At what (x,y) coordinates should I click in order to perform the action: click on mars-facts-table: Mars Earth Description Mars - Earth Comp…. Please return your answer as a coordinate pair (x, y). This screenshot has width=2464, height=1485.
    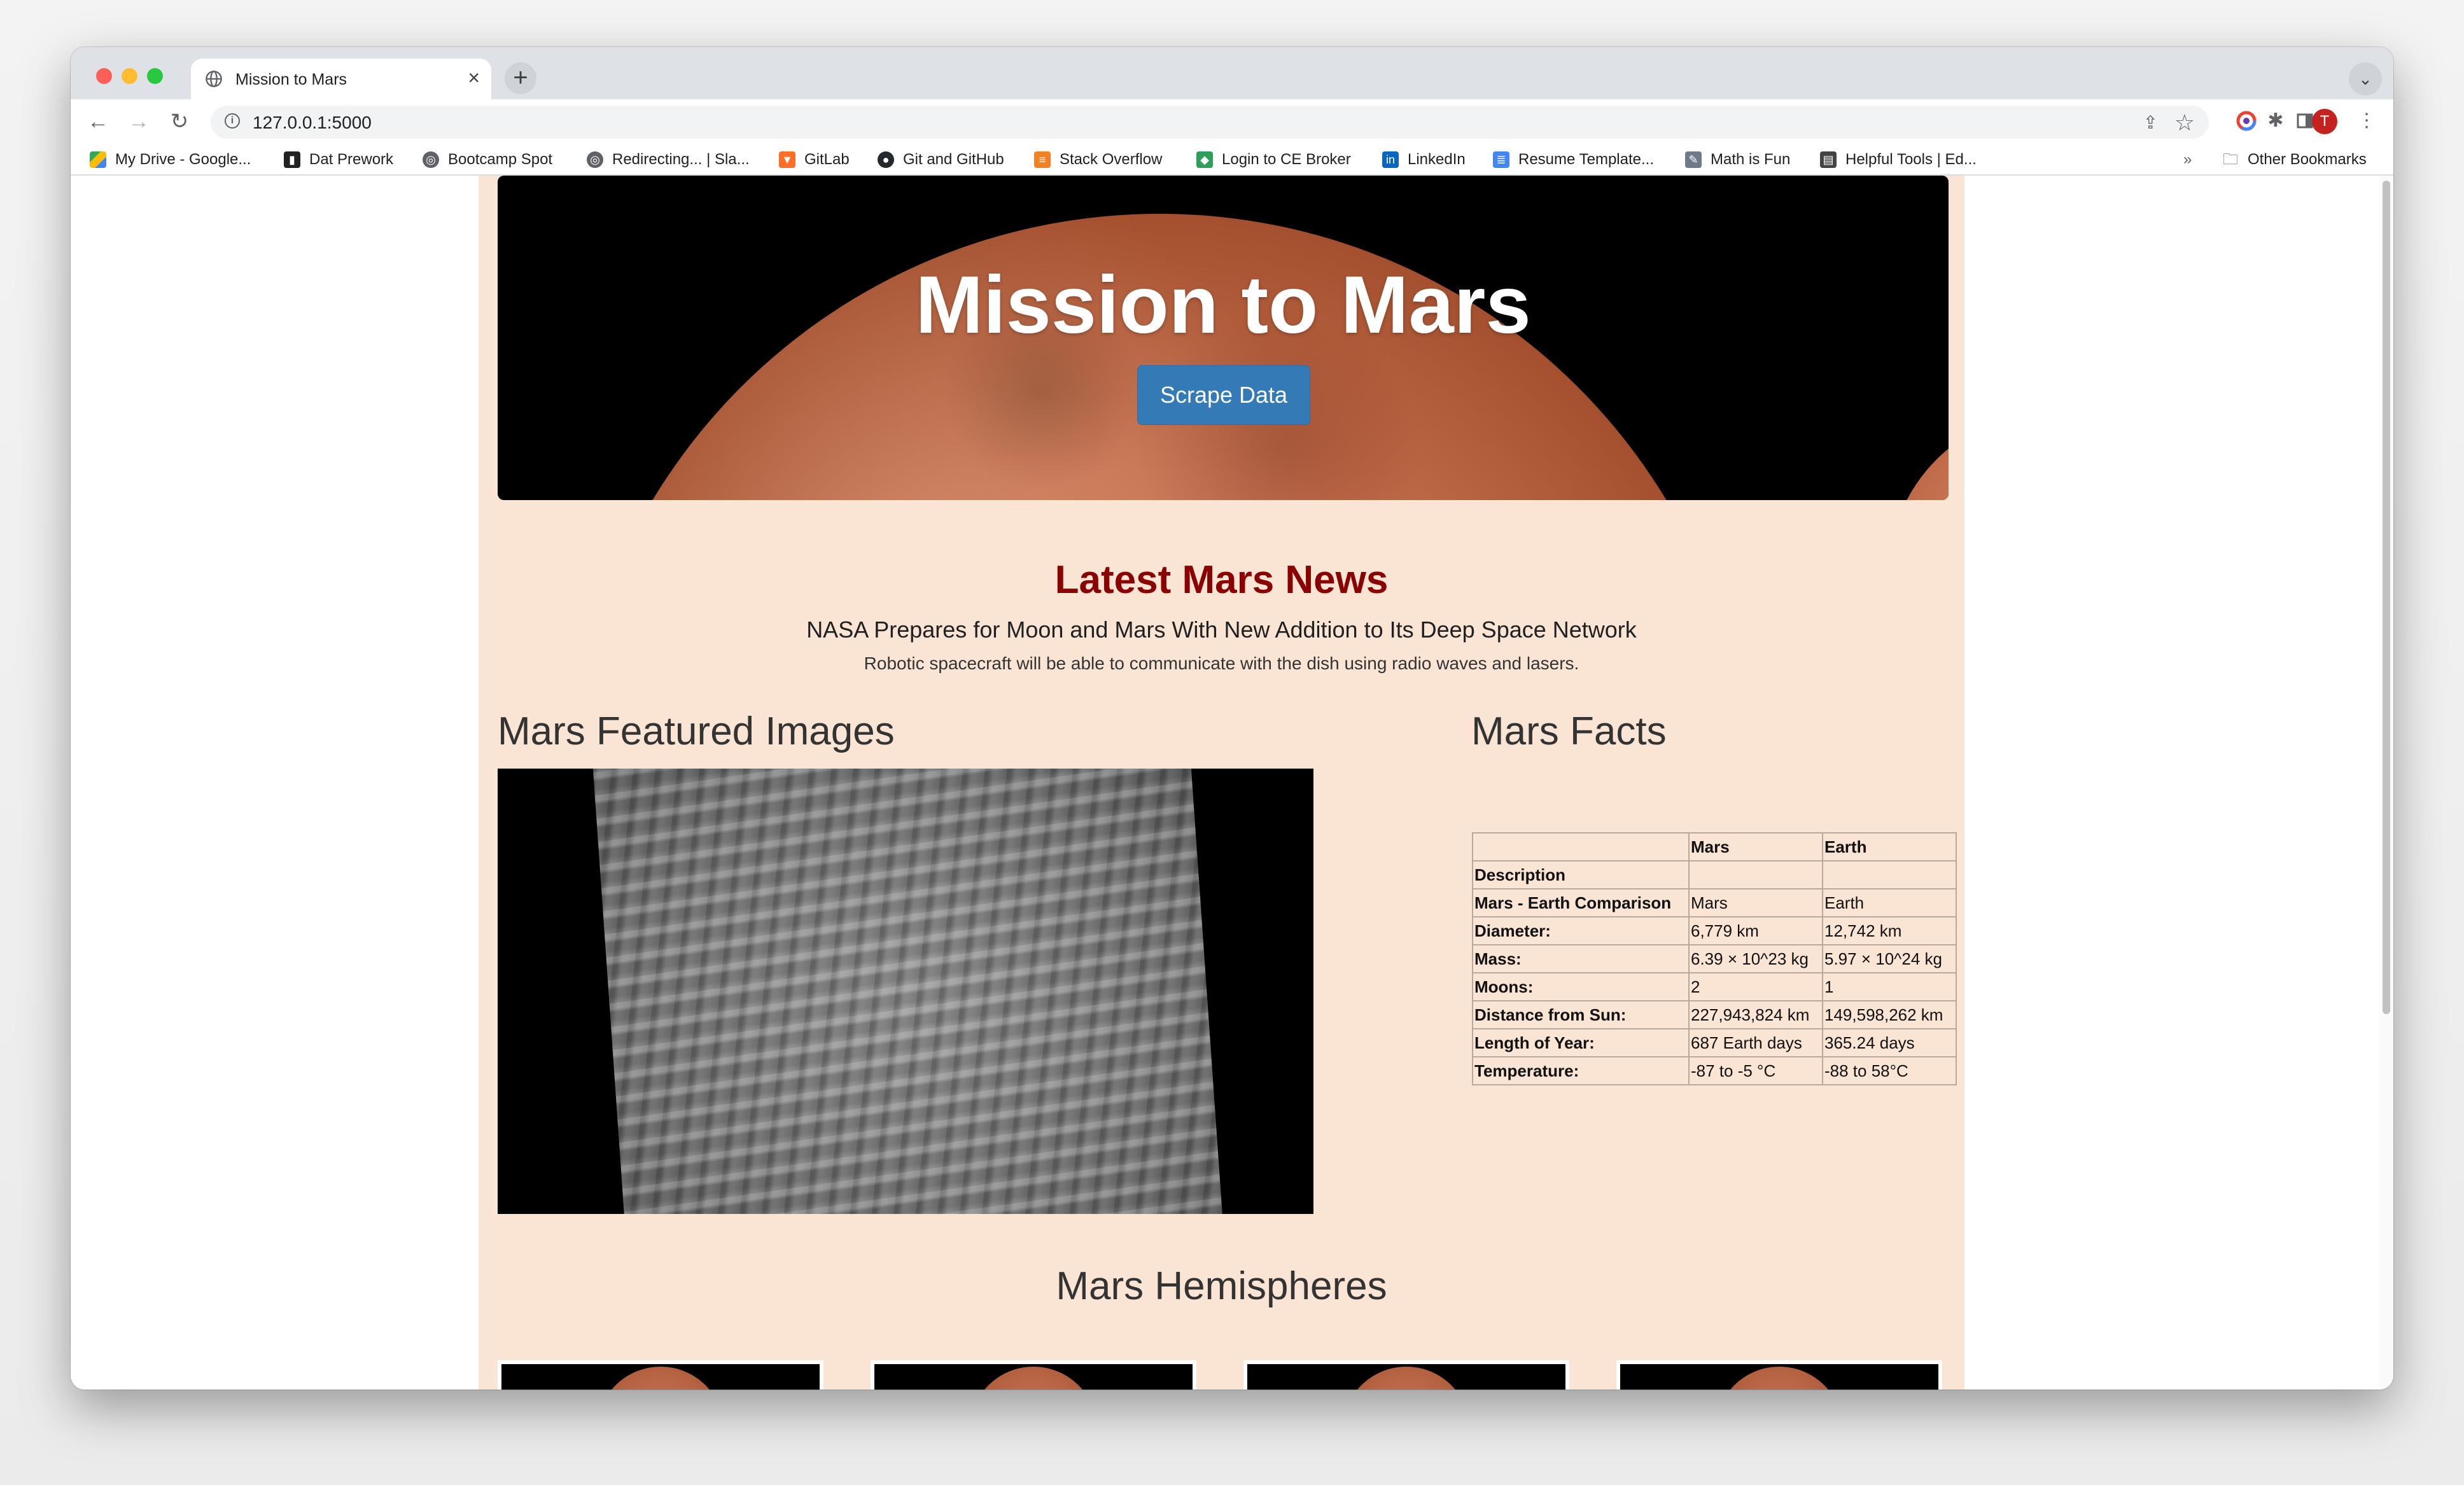
    Looking at the image, I should click on (1714, 958).